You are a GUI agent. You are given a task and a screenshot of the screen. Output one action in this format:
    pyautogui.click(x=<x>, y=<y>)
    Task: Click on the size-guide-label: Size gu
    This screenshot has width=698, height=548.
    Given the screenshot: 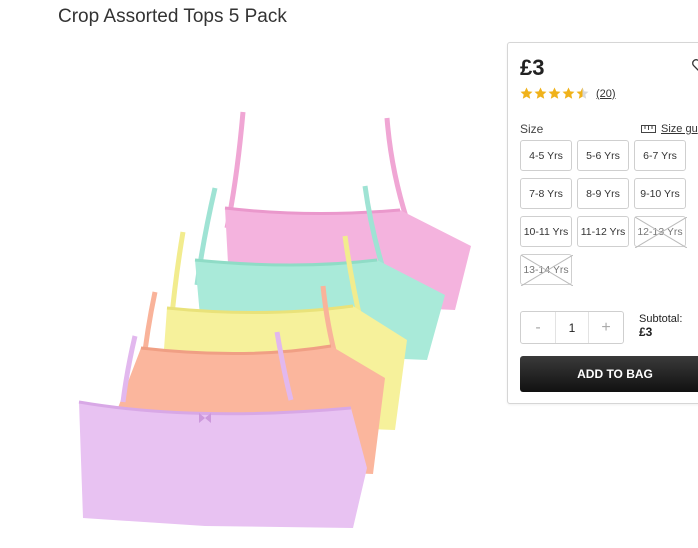 What is the action you would take?
    pyautogui.click(x=679, y=129)
    